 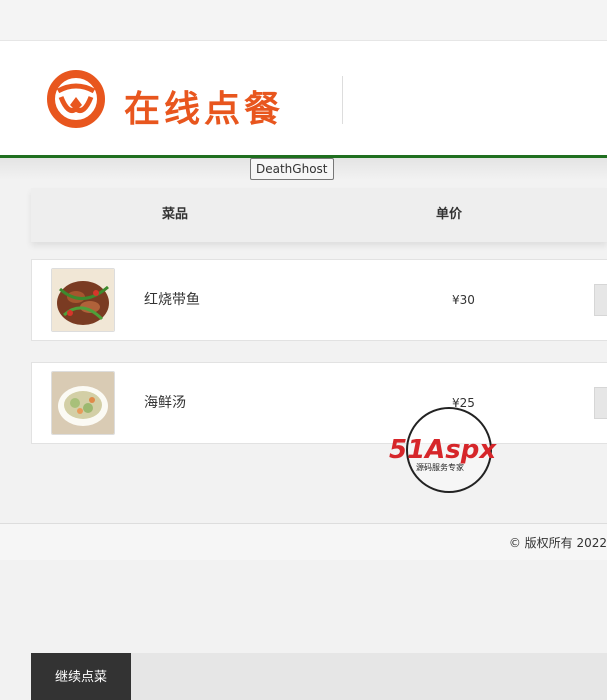 I want to click on watermark-logo: 51Aspx 源码服务专家, so click(x=443, y=450).